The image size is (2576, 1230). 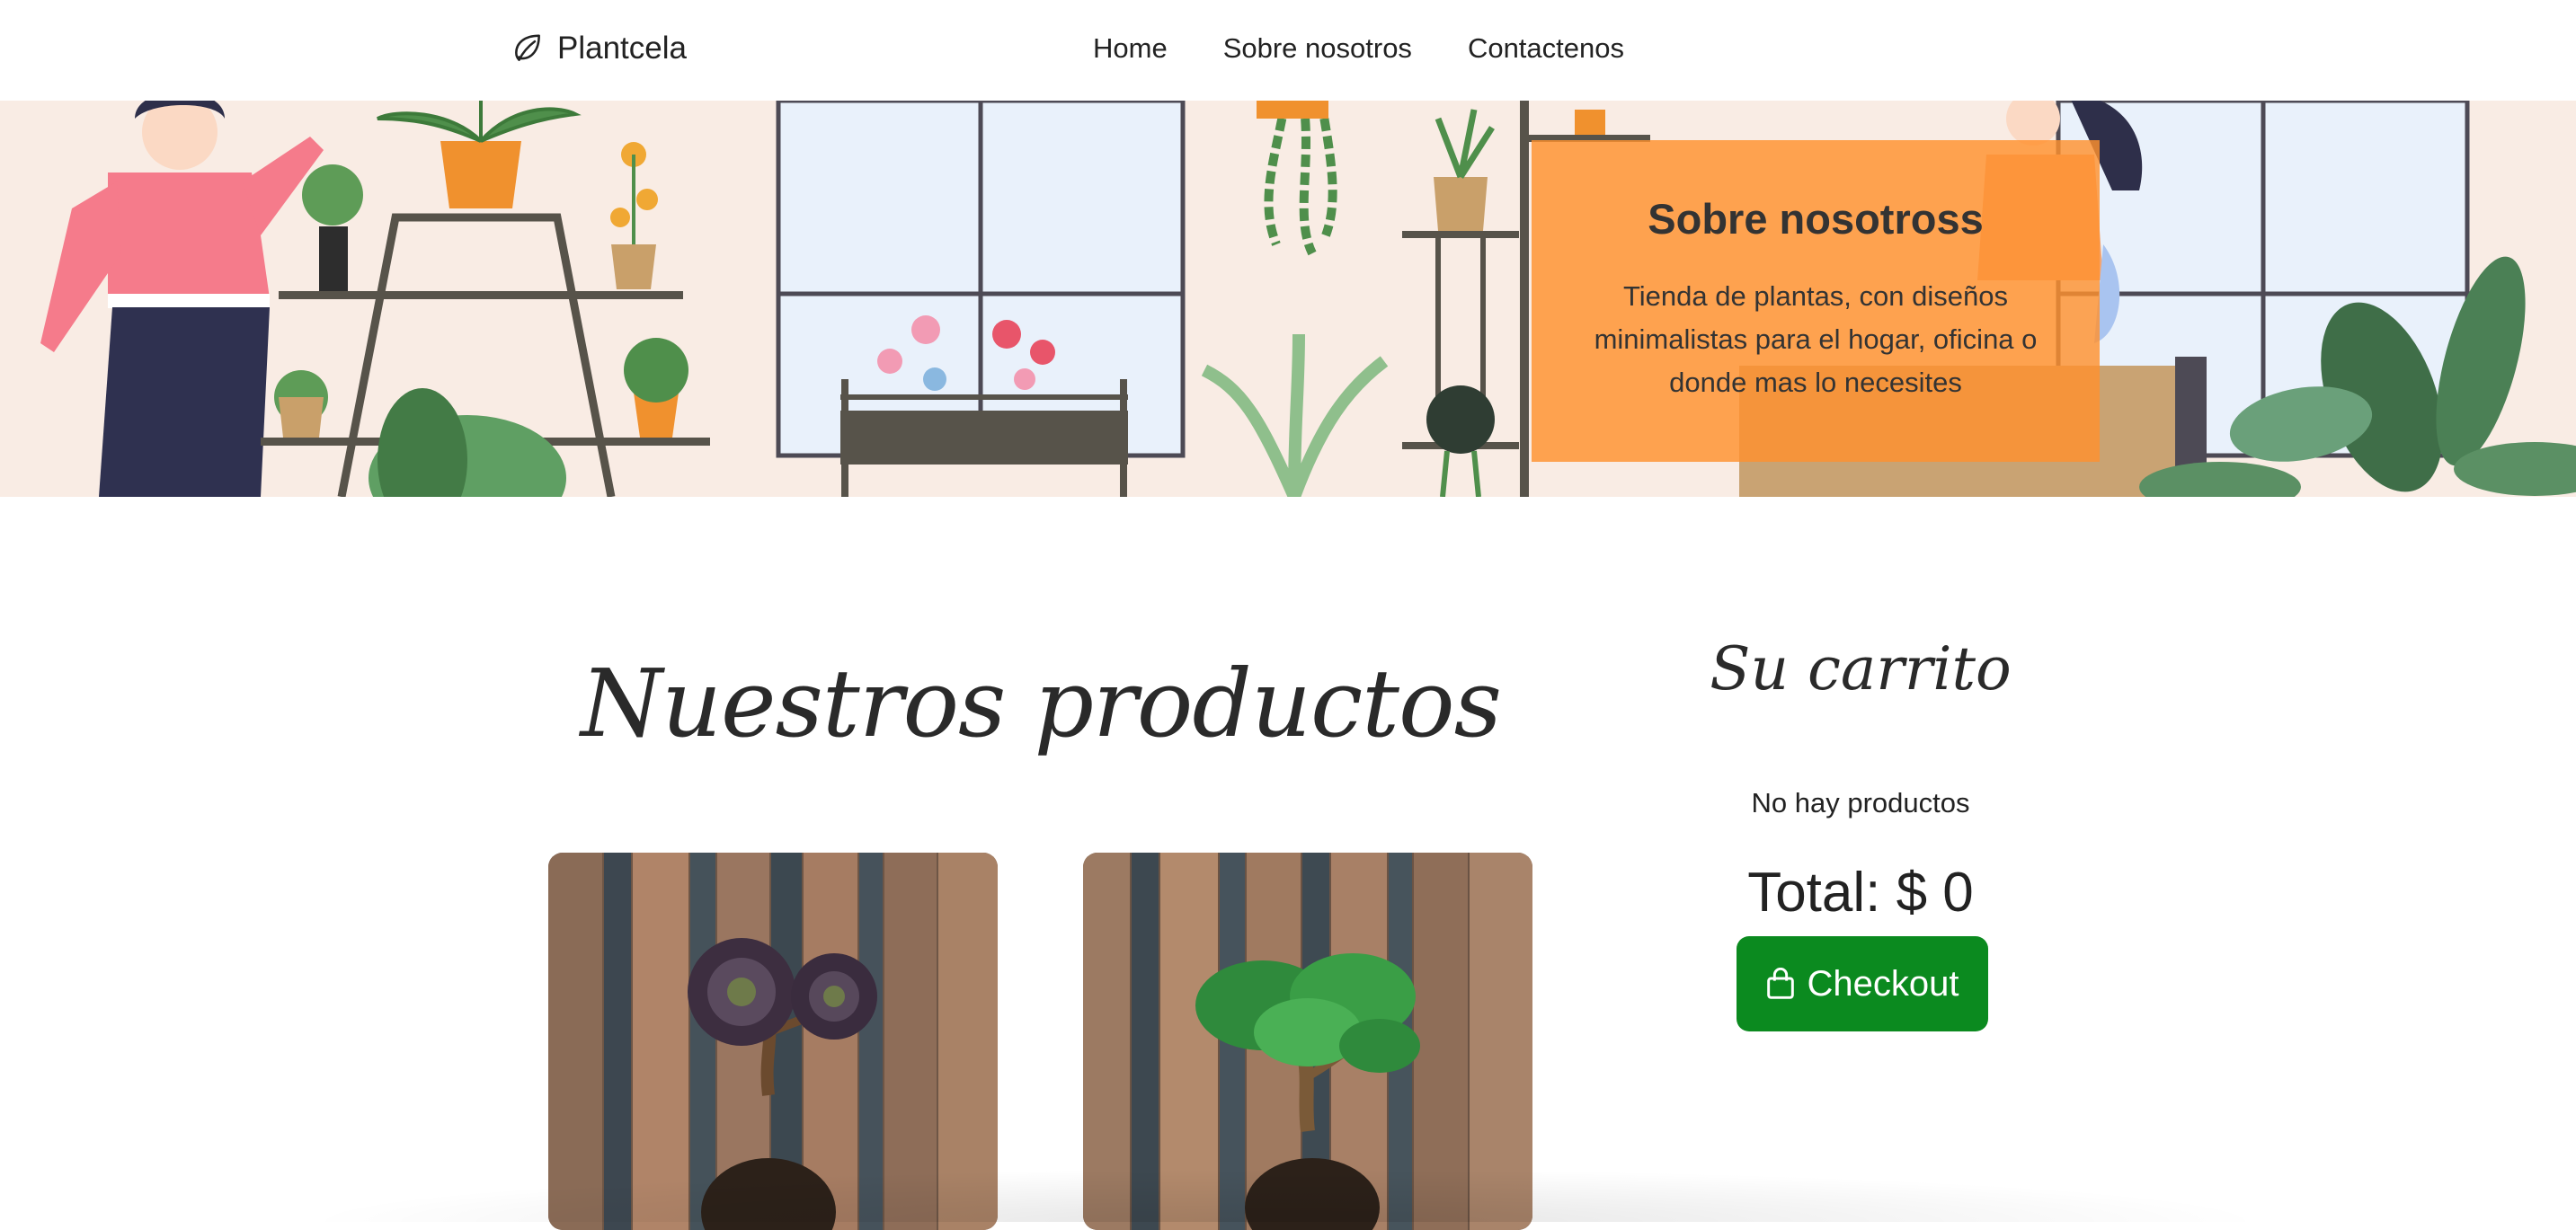 I want to click on brand-link: Plantcela, so click(x=599, y=48).